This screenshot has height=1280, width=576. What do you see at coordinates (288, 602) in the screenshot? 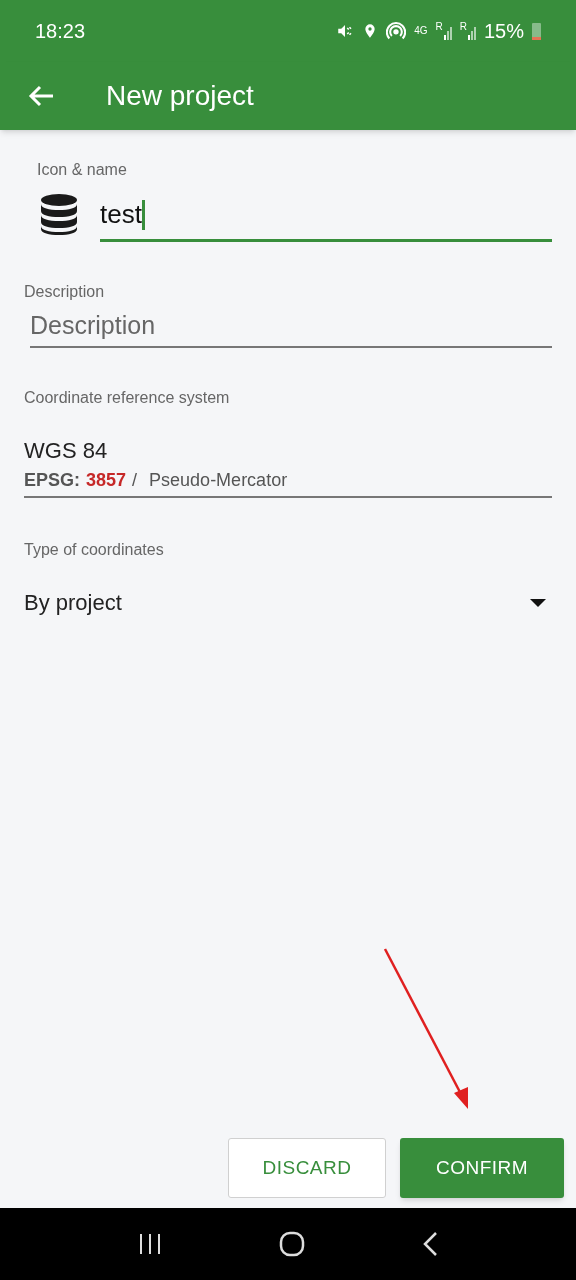
I see `coordinate-type-dropdown: By project` at bounding box center [288, 602].